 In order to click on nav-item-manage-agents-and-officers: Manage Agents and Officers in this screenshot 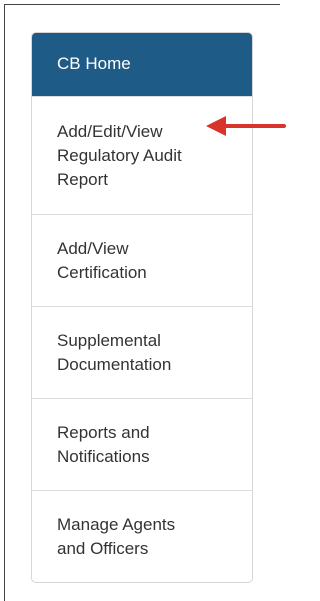, I will do `click(142, 536)`.